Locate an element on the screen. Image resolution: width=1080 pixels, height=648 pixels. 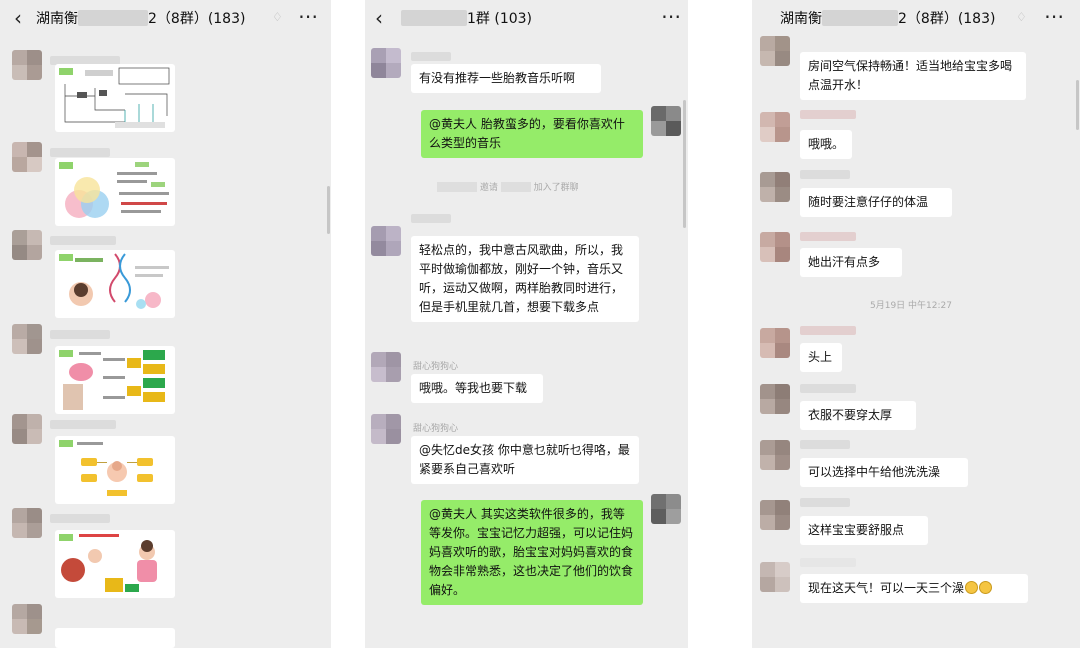
image-message-partial is located at coordinates (115, 638).